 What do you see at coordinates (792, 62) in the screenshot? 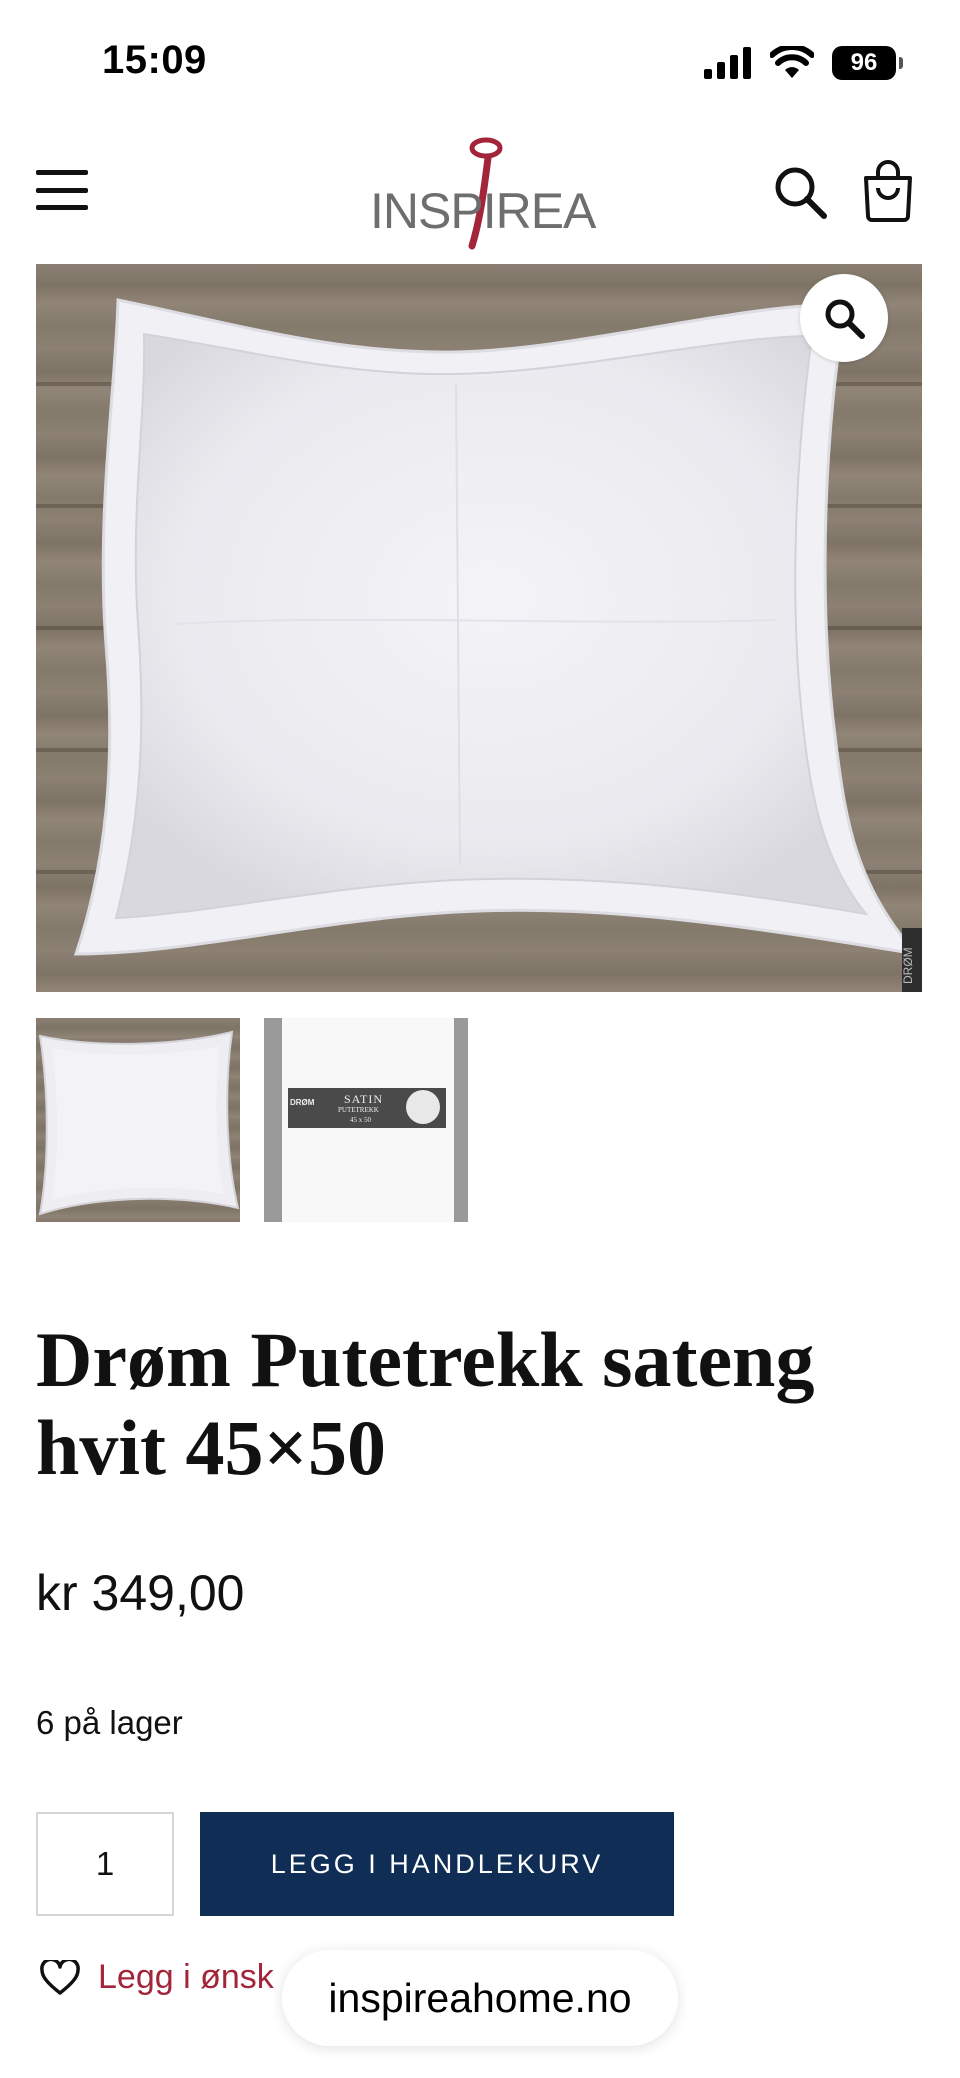
I see `wifi-icon` at bounding box center [792, 62].